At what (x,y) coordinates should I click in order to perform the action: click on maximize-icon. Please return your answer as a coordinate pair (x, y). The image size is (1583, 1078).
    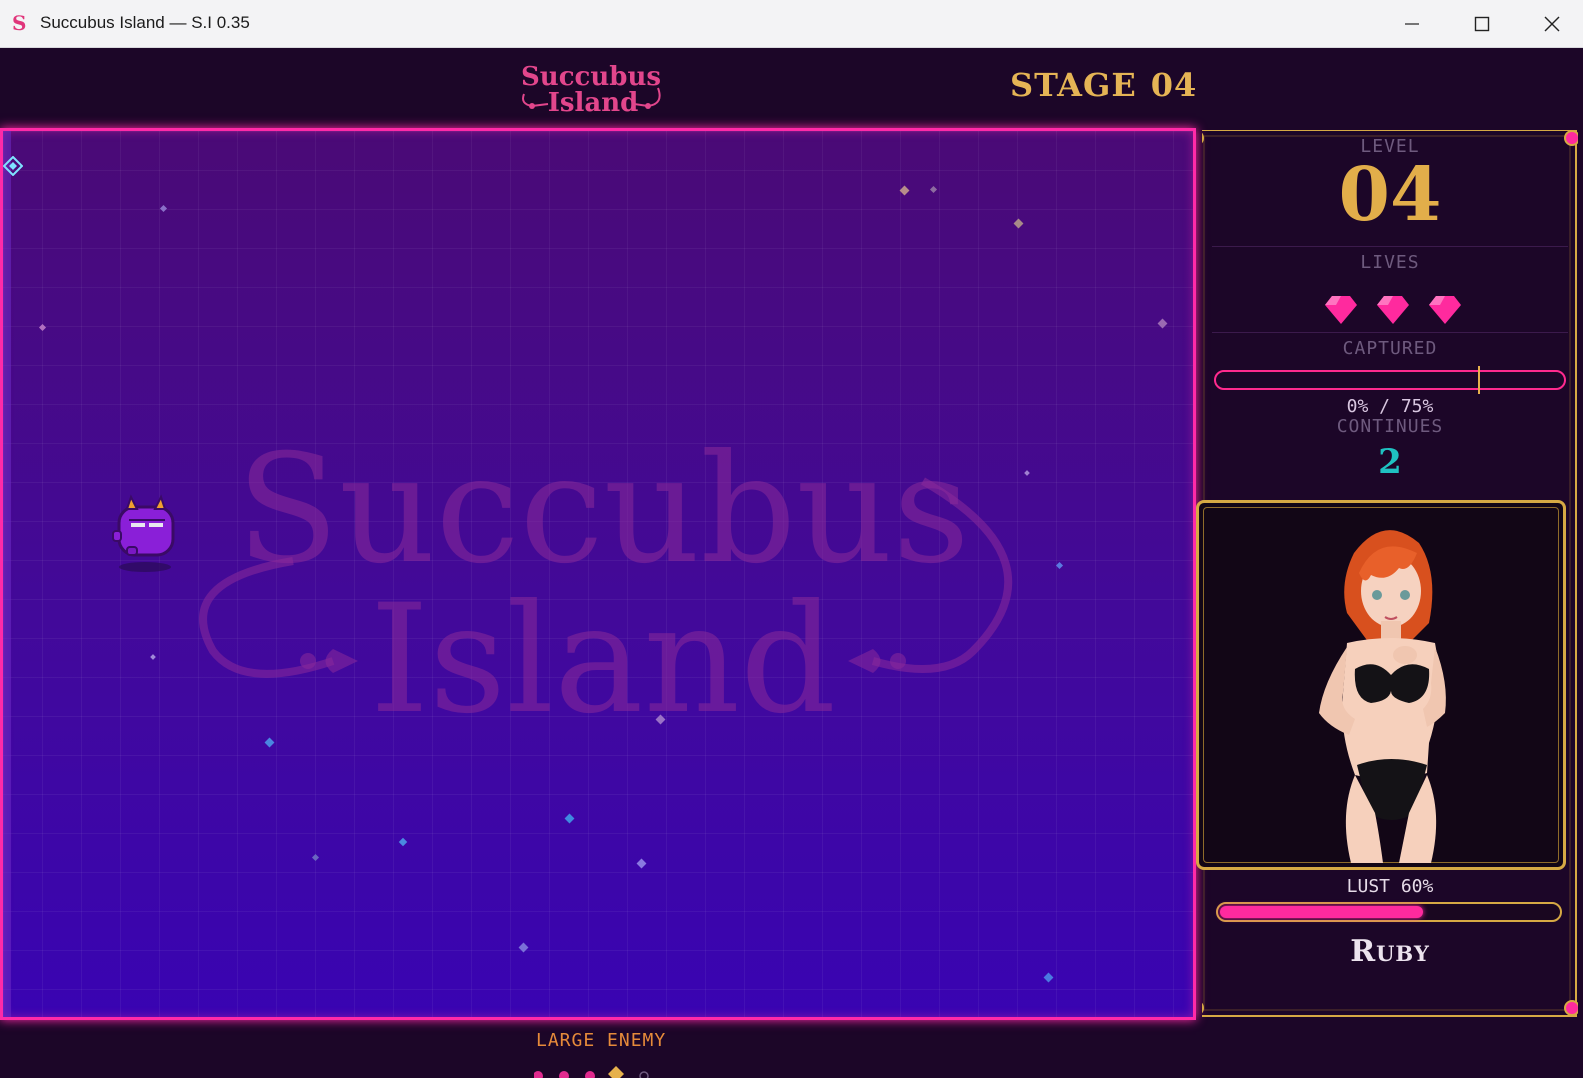
    Looking at the image, I should click on (1482, 24).